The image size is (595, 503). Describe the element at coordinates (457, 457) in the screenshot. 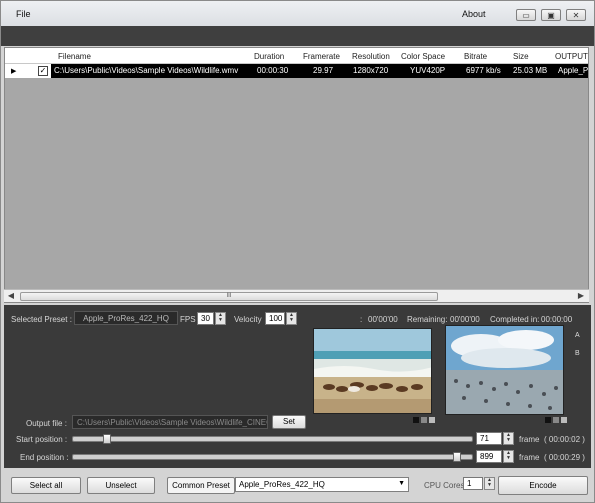

I see `end-slider-handle` at that location.